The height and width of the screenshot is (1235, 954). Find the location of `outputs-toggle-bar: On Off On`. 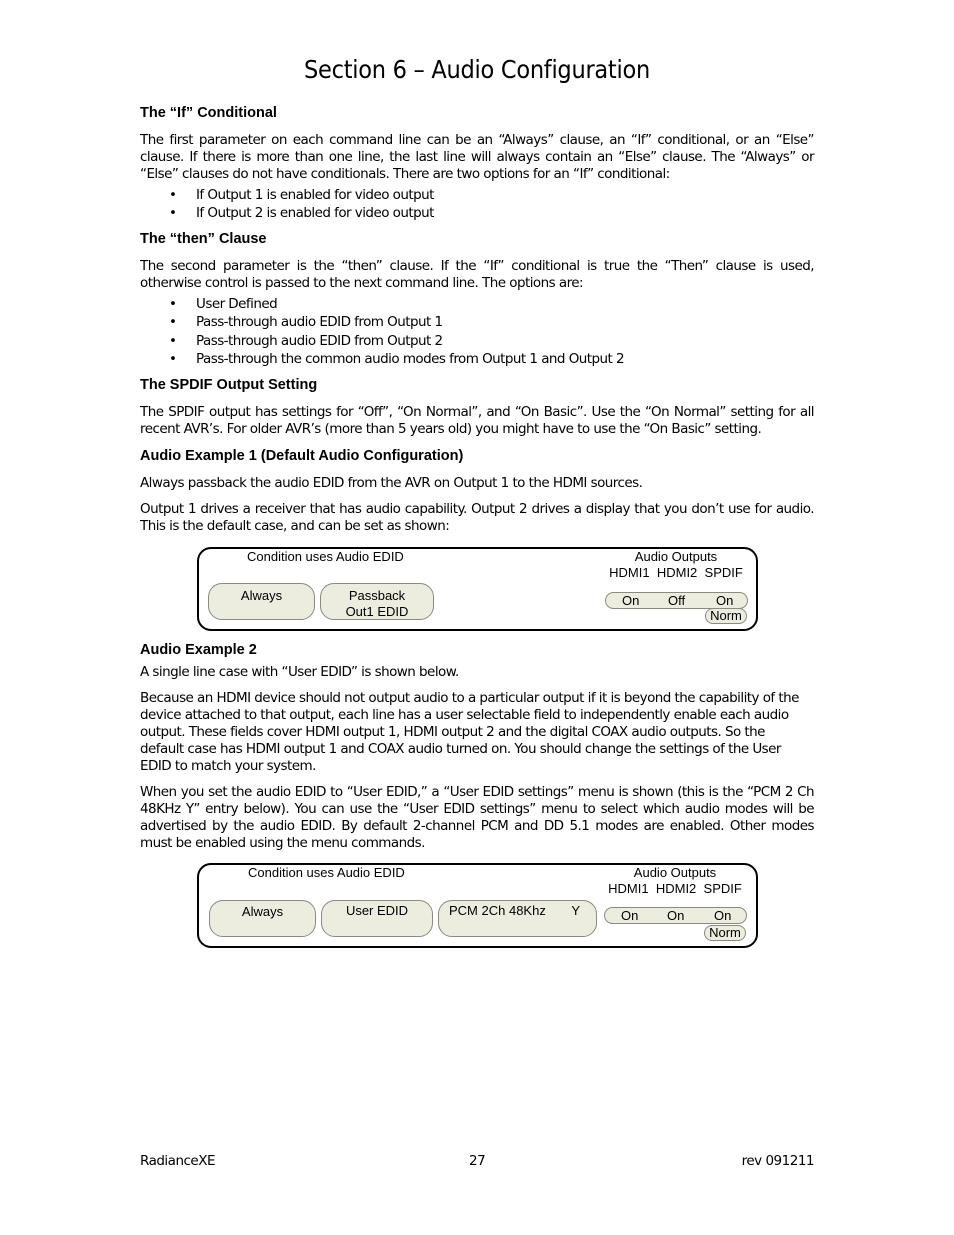

outputs-toggle-bar: On Off On is located at coordinates (676, 600).